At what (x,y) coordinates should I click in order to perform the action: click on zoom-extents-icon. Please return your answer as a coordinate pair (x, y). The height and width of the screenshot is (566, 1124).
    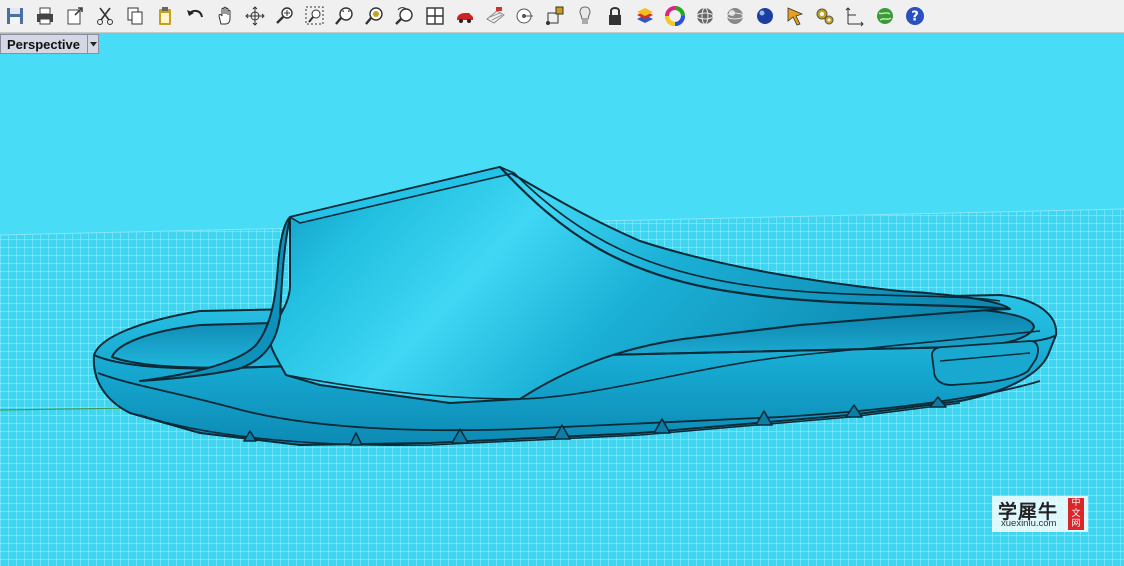
    Looking at the image, I should click on (344, 16).